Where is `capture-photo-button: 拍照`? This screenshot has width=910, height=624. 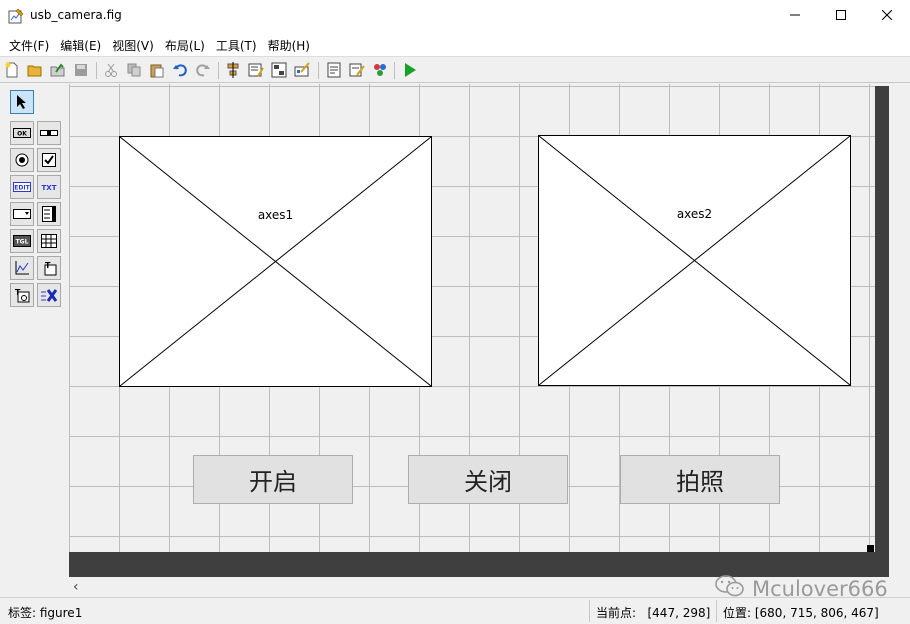
capture-photo-button: 拍照 is located at coordinates (700, 479).